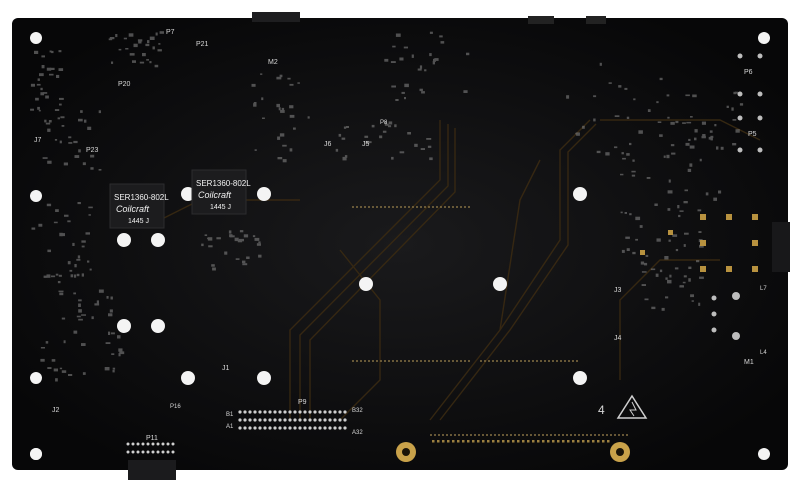 This screenshot has width=800, height=492. What do you see at coordinates (202, 44) in the screenshot?
I see `label-p21: P21` at bounding box center [202, 44].